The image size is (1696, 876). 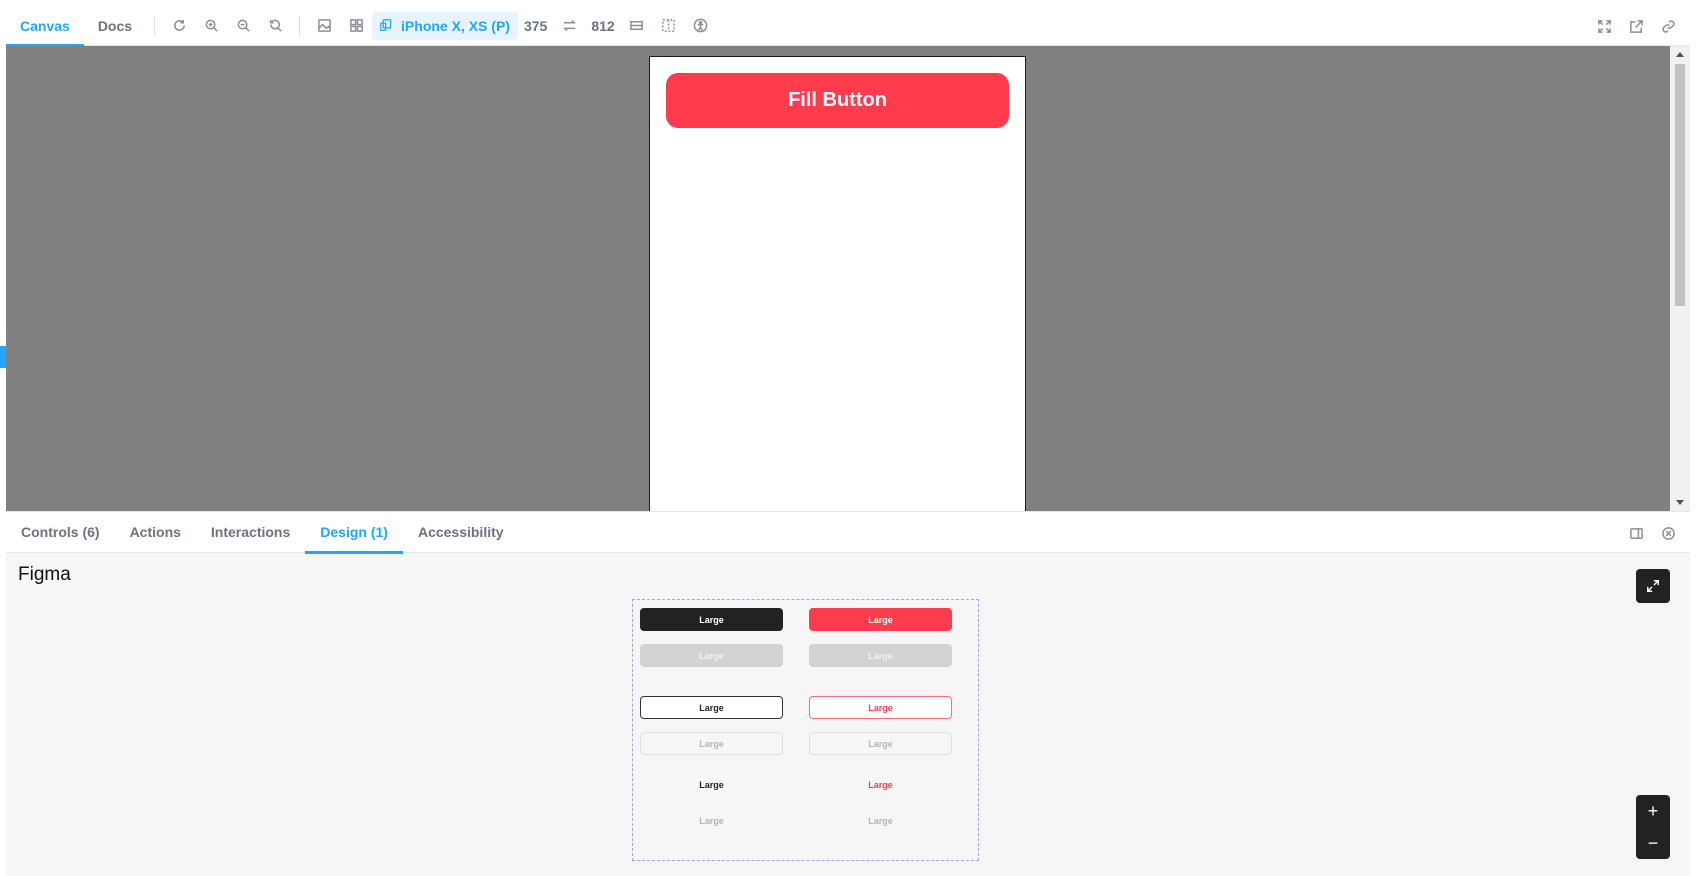 I want to click on fill-button: Fill Button, so click(x=837, y=100).